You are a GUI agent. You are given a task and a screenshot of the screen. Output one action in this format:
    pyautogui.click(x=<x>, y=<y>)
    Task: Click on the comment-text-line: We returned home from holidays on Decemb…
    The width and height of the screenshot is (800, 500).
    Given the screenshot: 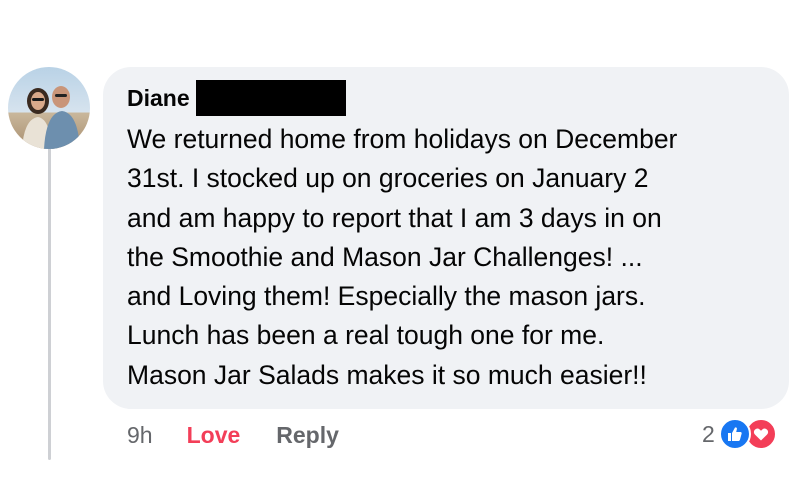 What is the action you would take?
    pyautogui.click(x=402, y=139)
    